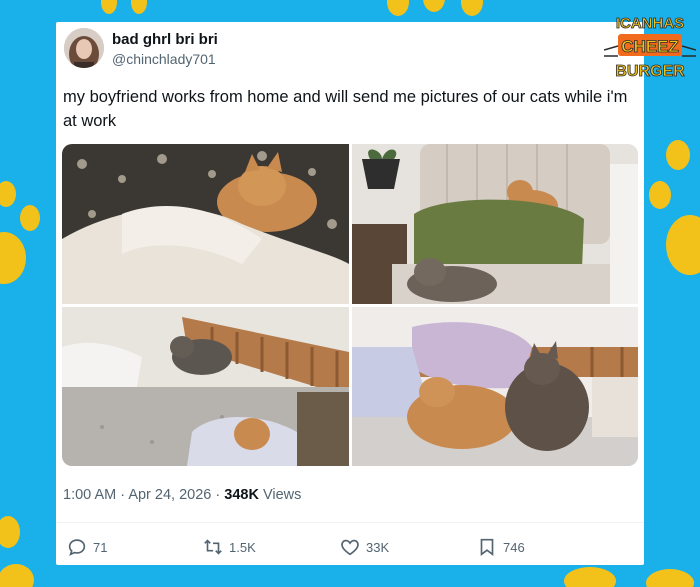 This screenshot has width=700, height=587. What do you see at coordinates (350, 547) in the screenshot?
I see `heart-icon` at bounding box center [350, 547].